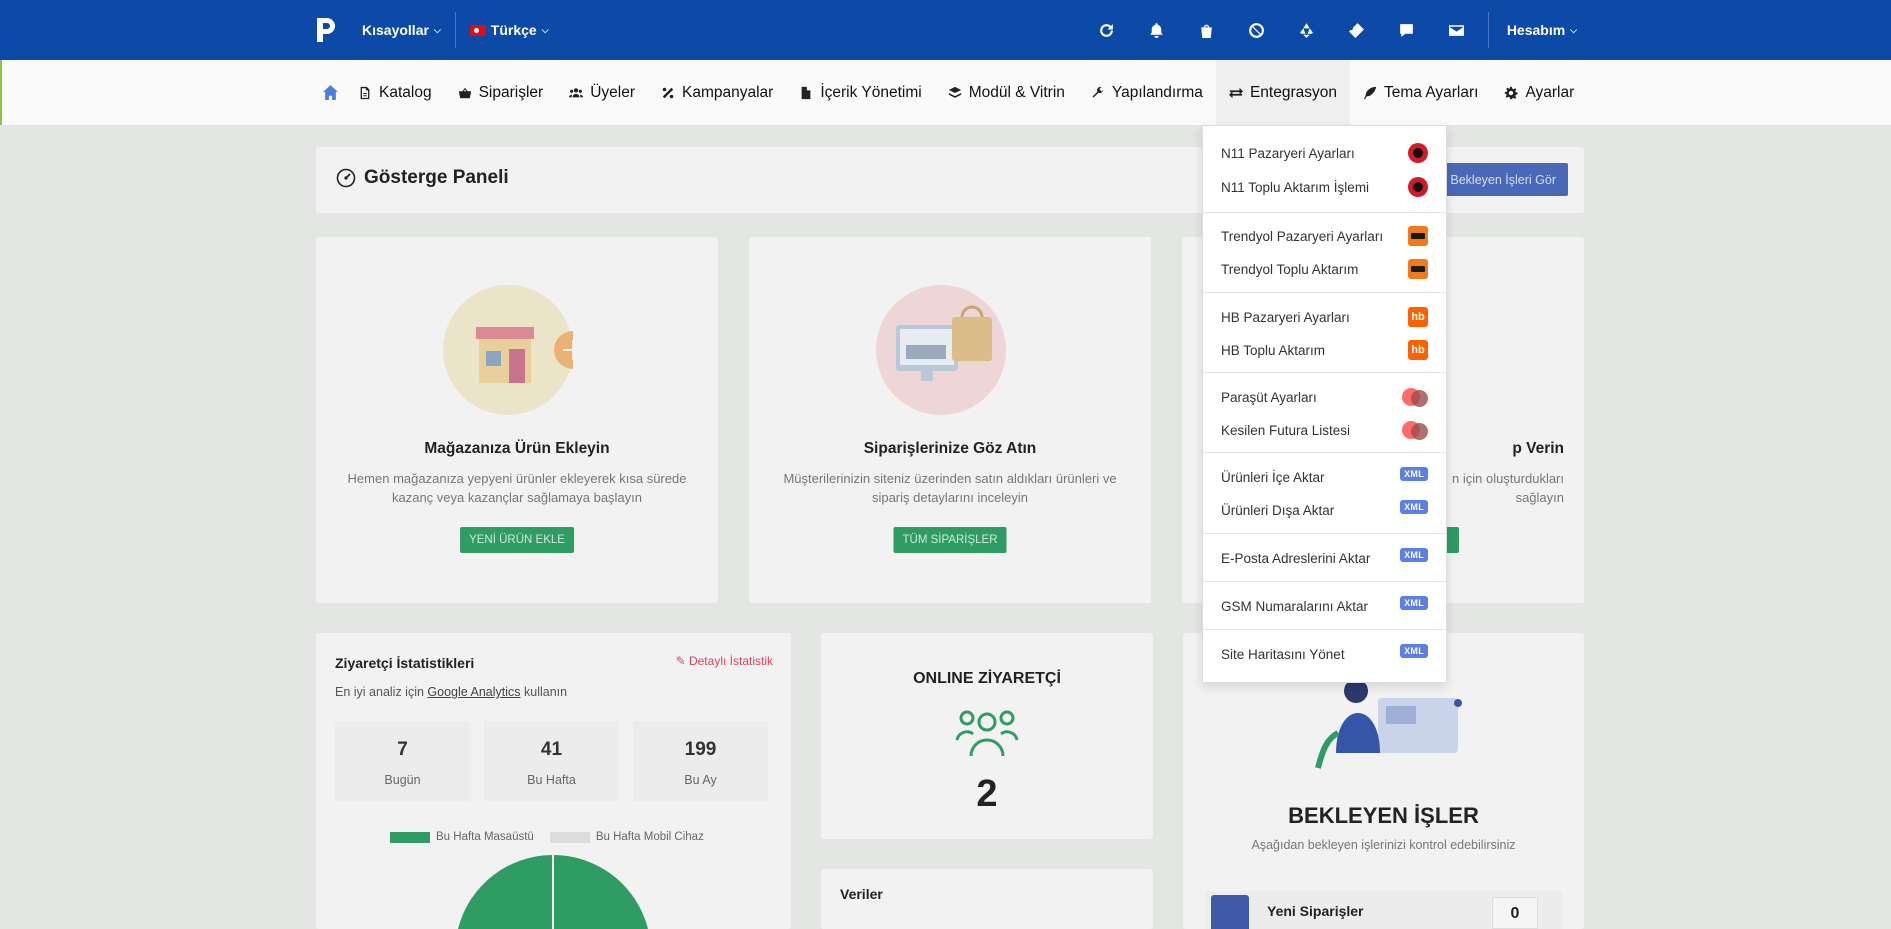  I want to click on pending-row-label: Yeni Siparişler, so click(1315, 911).